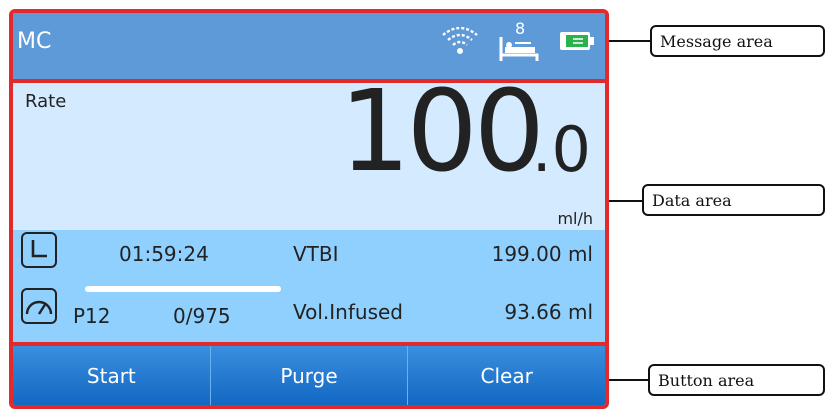 The image size is (829, 409). What do you see at coordinates (92, 316) in the screenshot?
I see `profile-label: P12` at bounding box center [92, 316].